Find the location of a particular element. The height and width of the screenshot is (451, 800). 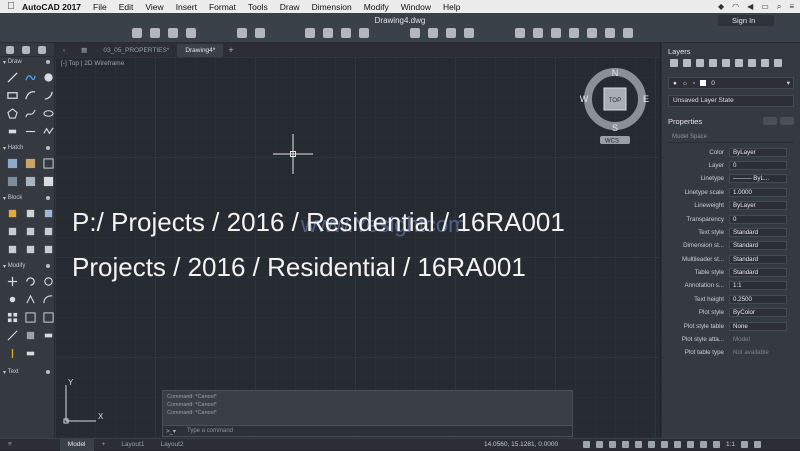

layer-icon is located at coordinates (364, 33).